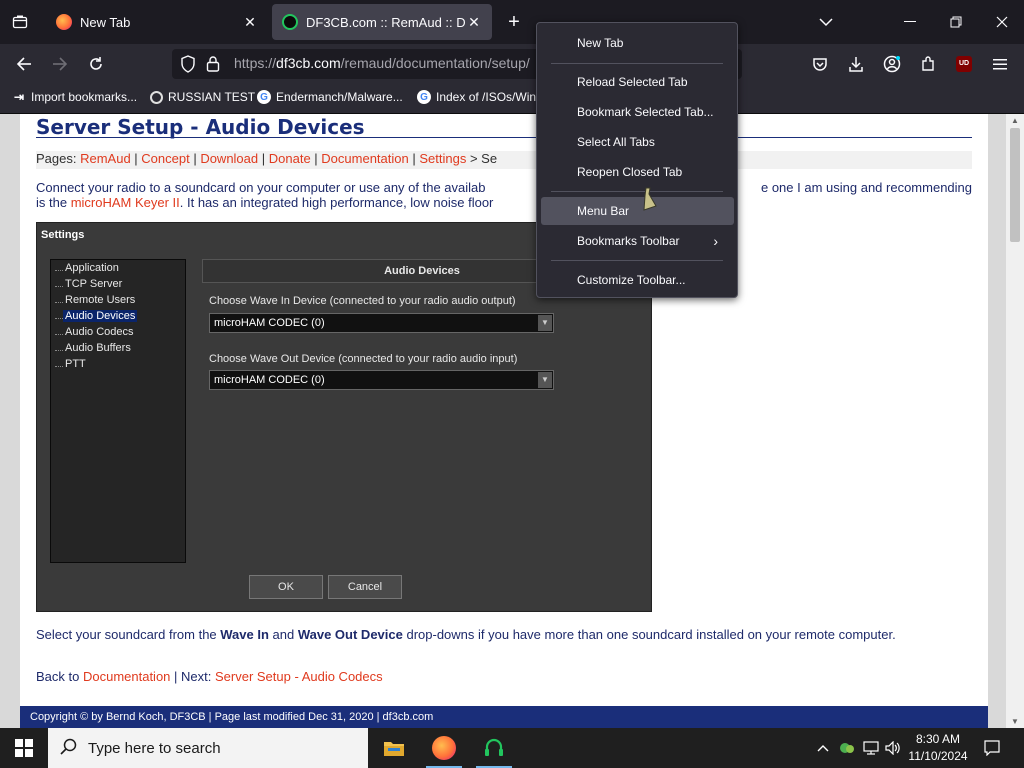 This screenshot has height=768, width=1024. I want to click on scroll-down-icon: ▼, so click(1015, 721).